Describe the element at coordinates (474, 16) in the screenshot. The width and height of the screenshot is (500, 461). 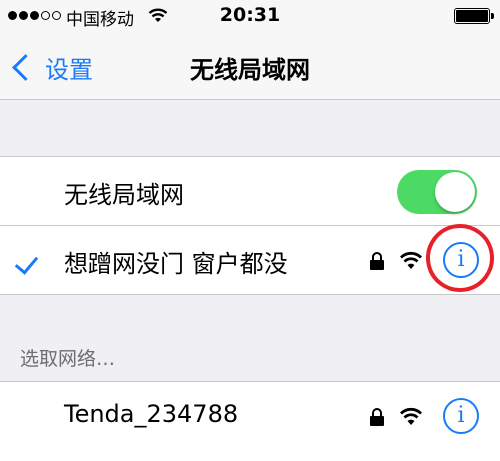
I see `battery-icon` at that location.